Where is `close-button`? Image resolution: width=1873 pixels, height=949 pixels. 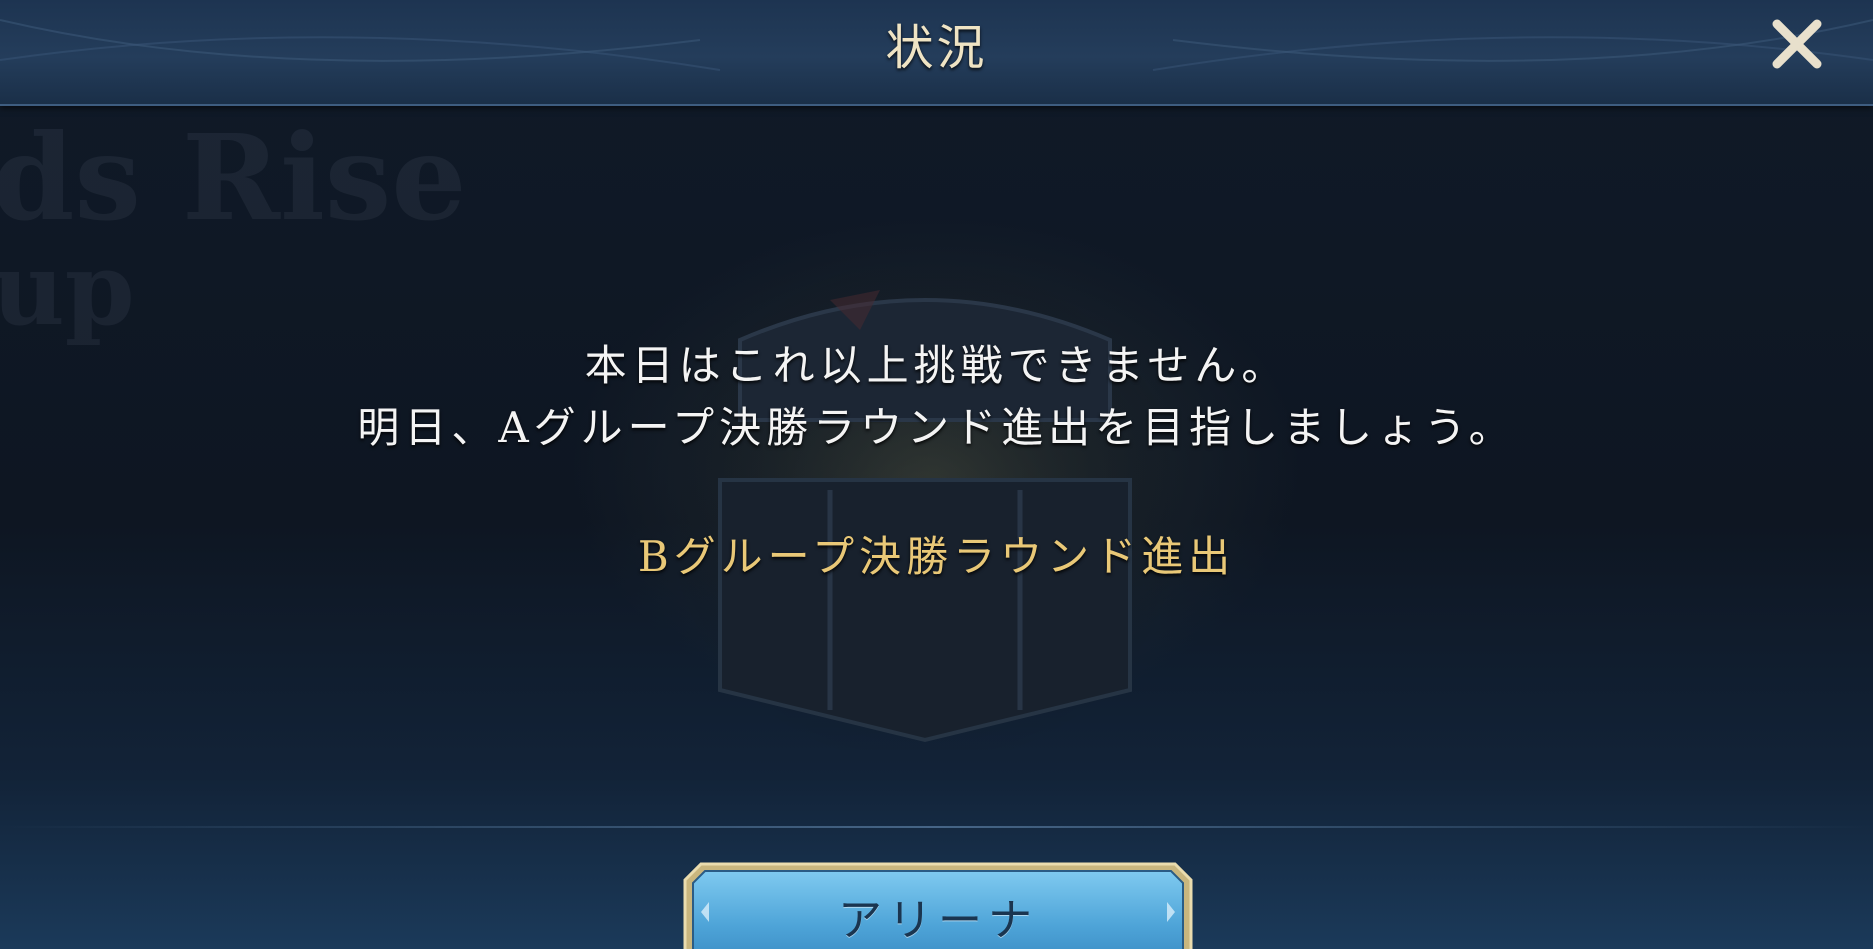
close-button is located at coordinates (1797, 44).